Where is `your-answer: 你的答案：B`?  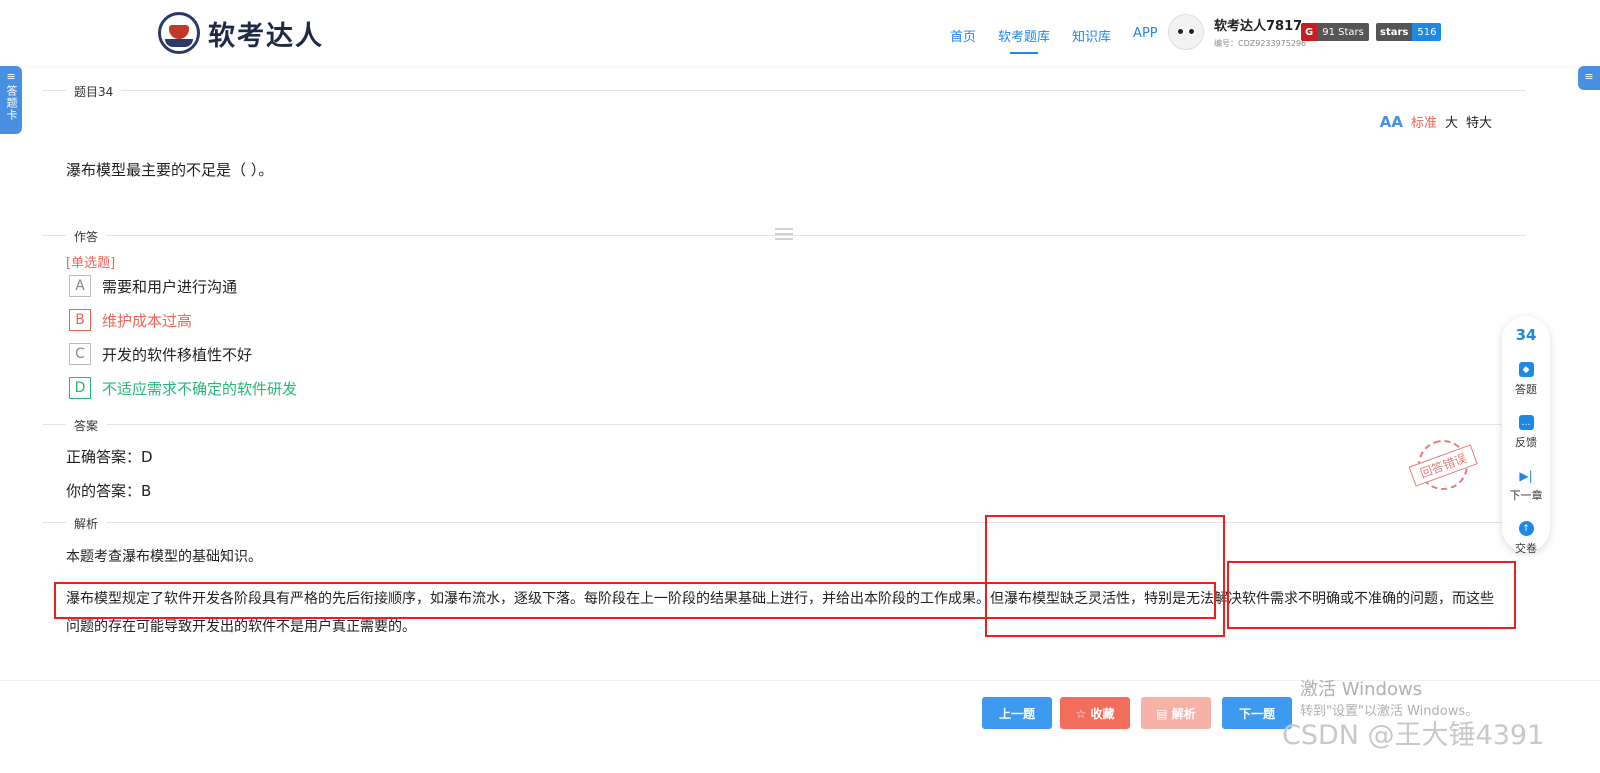 your-answer: 你的答案：B is located at coordinates (109, 491).